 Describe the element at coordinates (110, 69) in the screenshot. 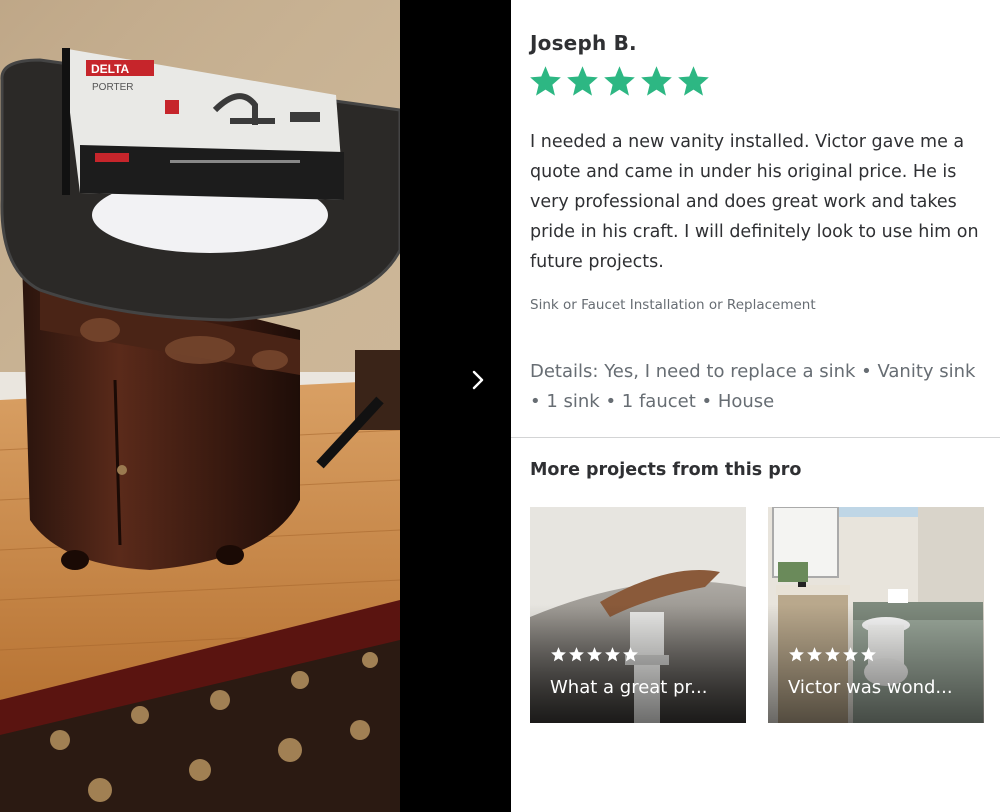

I see `box-brand-label: DELTA` at that location.